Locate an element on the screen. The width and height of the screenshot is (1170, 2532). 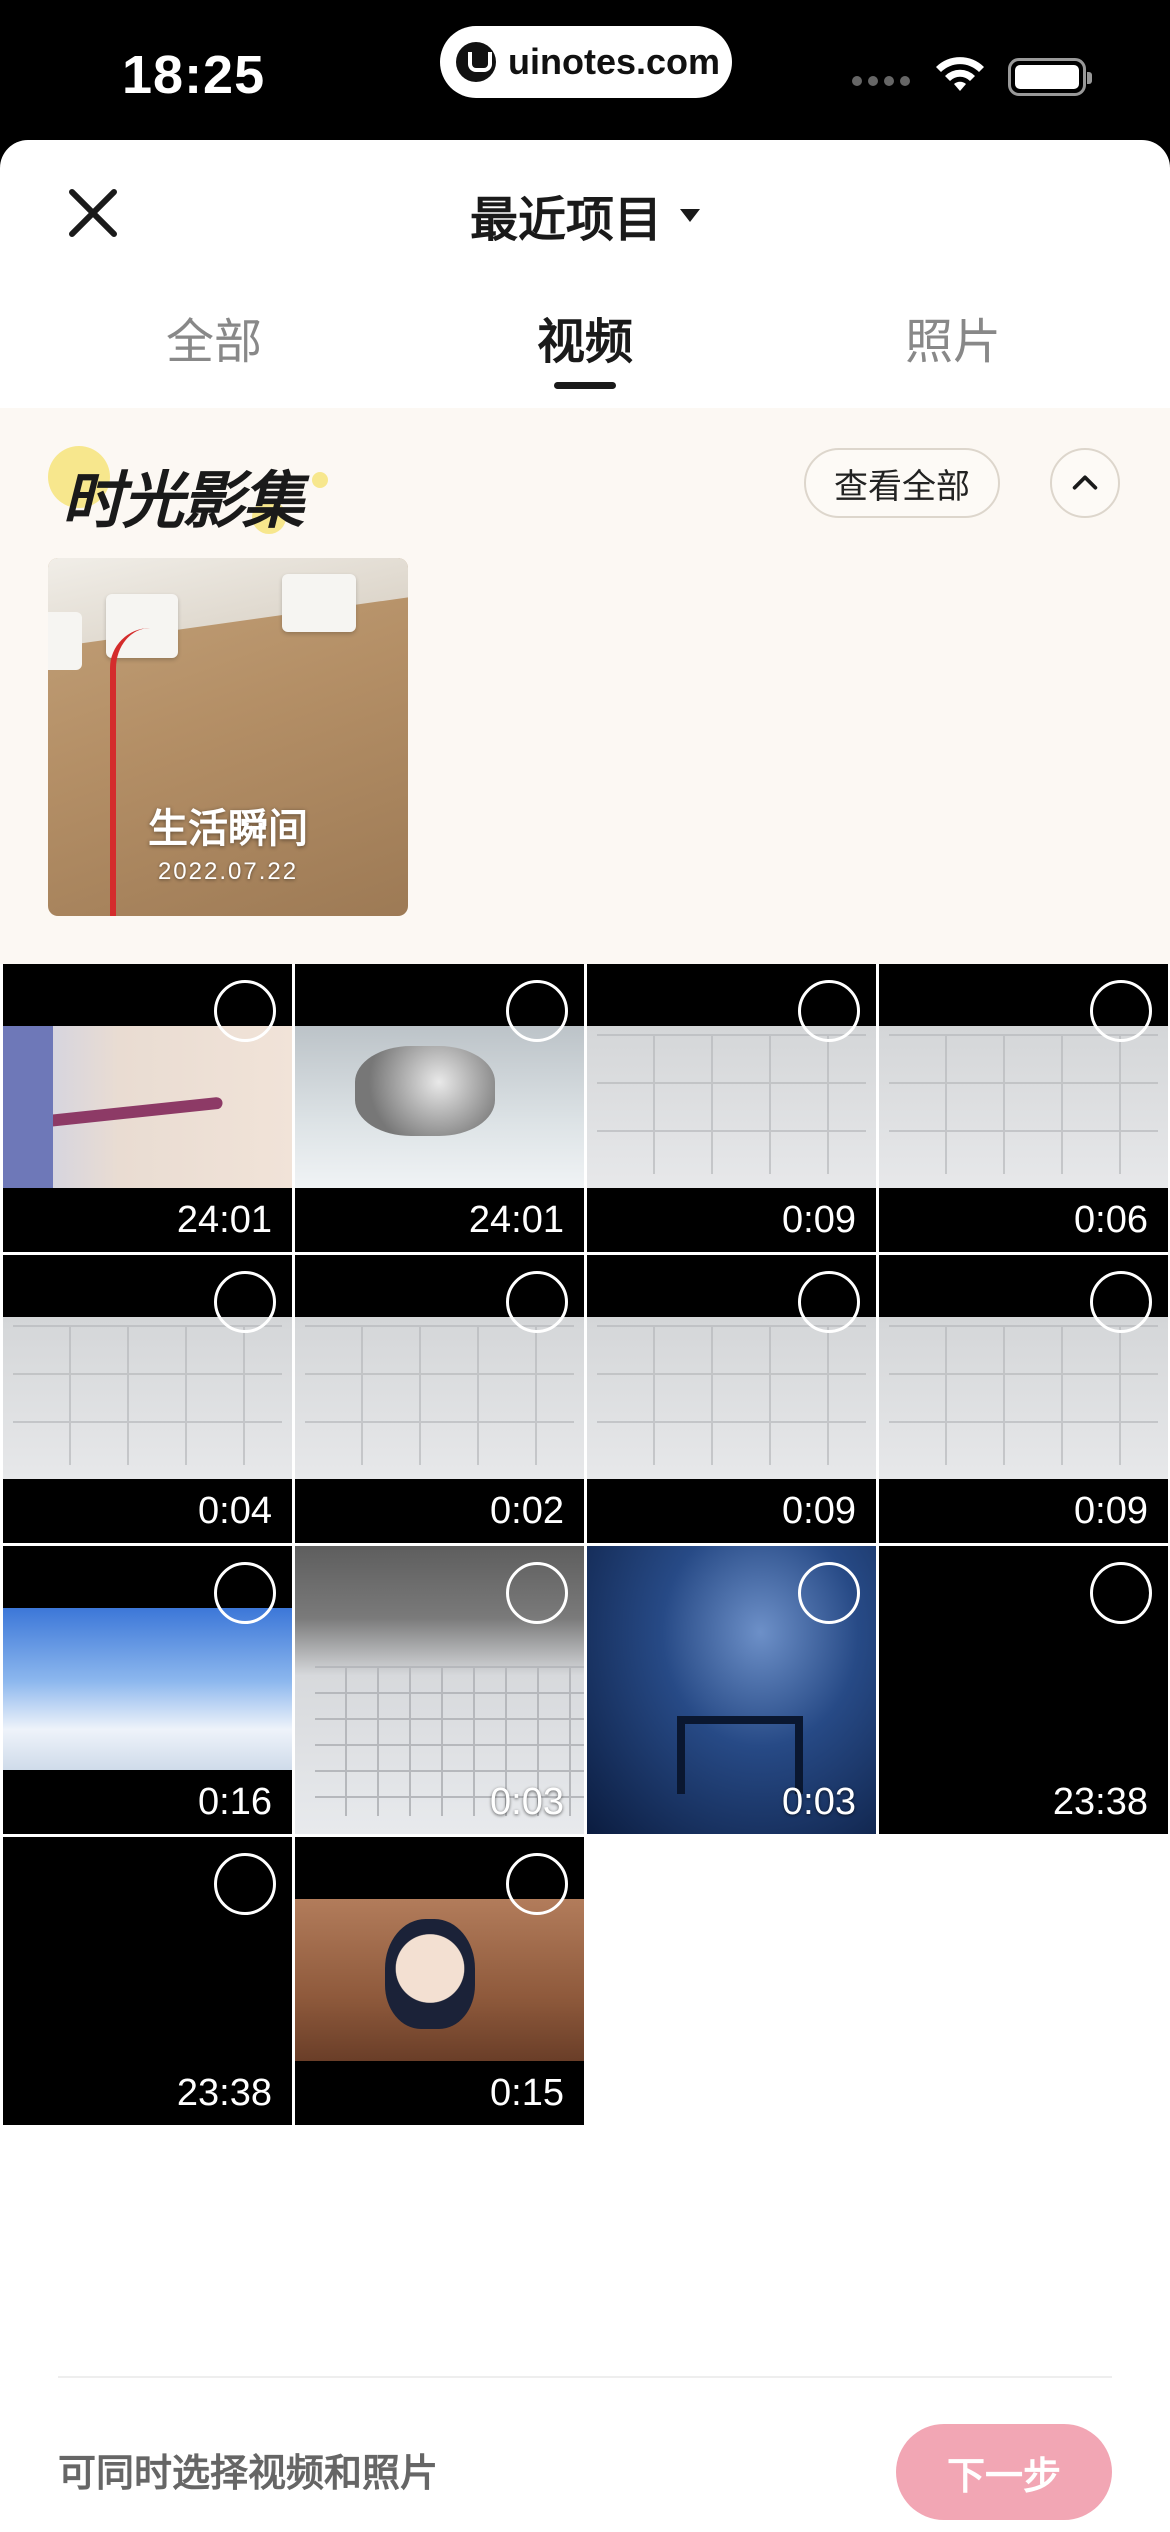
page-title: 最近项目 is located at coordinates (565, 220).